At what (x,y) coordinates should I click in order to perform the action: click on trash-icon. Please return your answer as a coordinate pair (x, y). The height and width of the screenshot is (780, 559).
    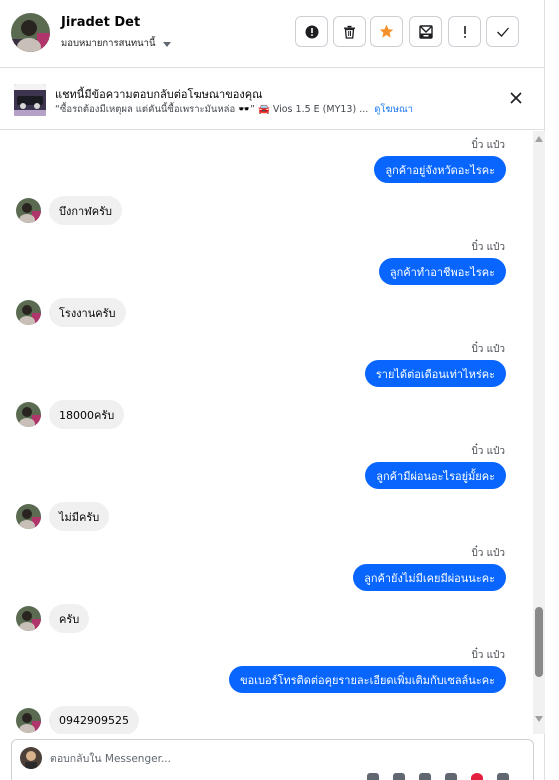
    Looking at the image, I should click on (349, 32).